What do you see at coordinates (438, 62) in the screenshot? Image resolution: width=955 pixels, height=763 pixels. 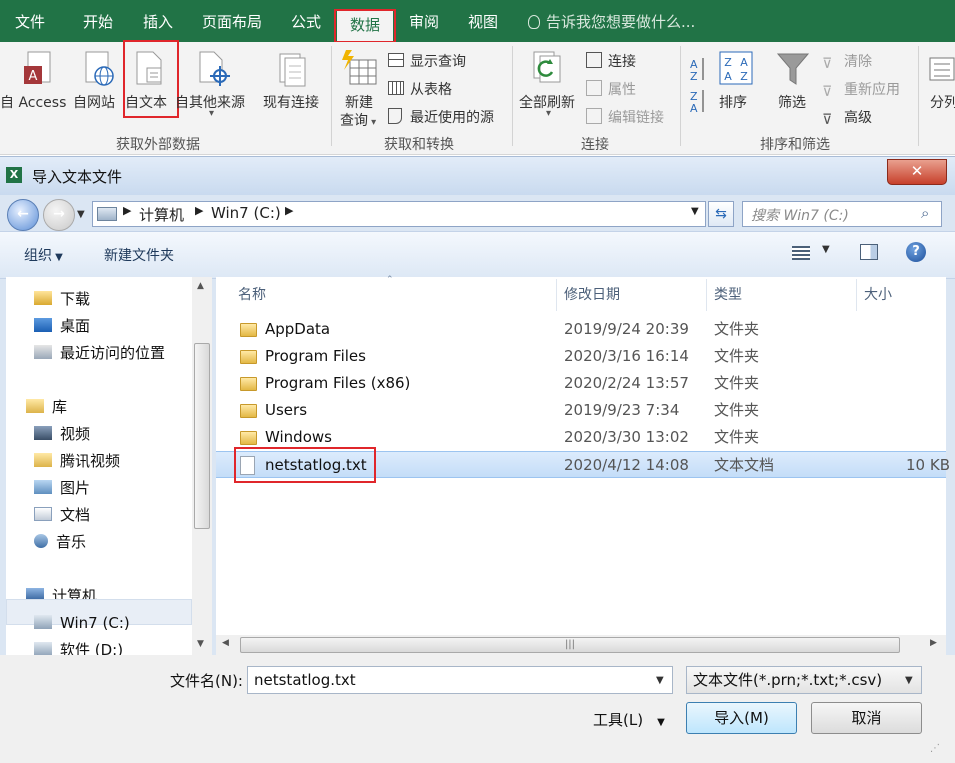 I see `show-queries-label: 显示查询` at bounding box center [438, 62].